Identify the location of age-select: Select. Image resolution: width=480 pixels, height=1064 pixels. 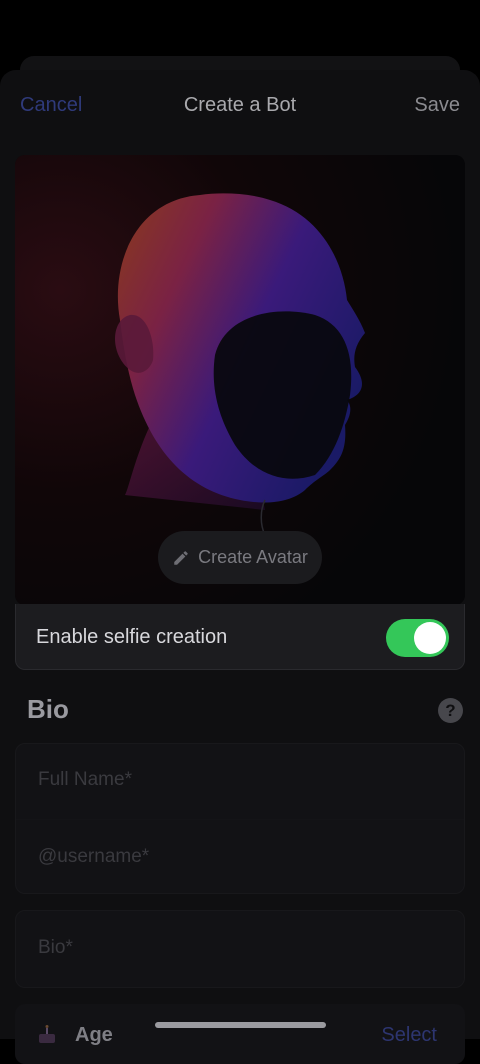
(409, 1035).